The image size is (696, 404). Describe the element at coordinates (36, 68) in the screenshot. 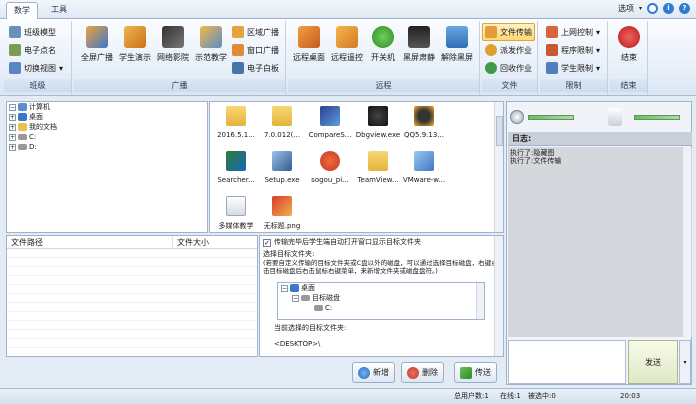

I see `switch-view-button: 切换视图 ▾` at that location.